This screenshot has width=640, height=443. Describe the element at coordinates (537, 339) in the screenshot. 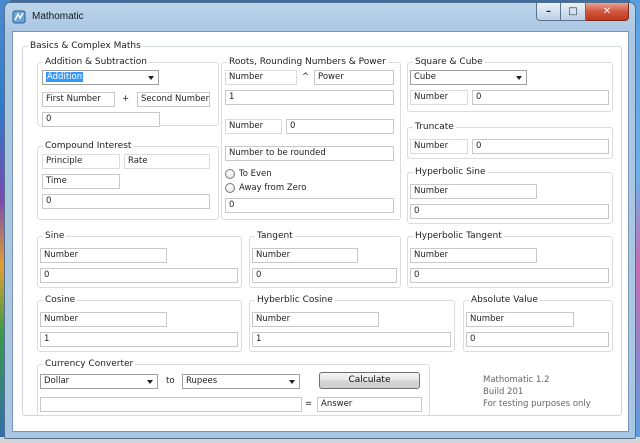

I see `absolute-result-field: 0` at that location.